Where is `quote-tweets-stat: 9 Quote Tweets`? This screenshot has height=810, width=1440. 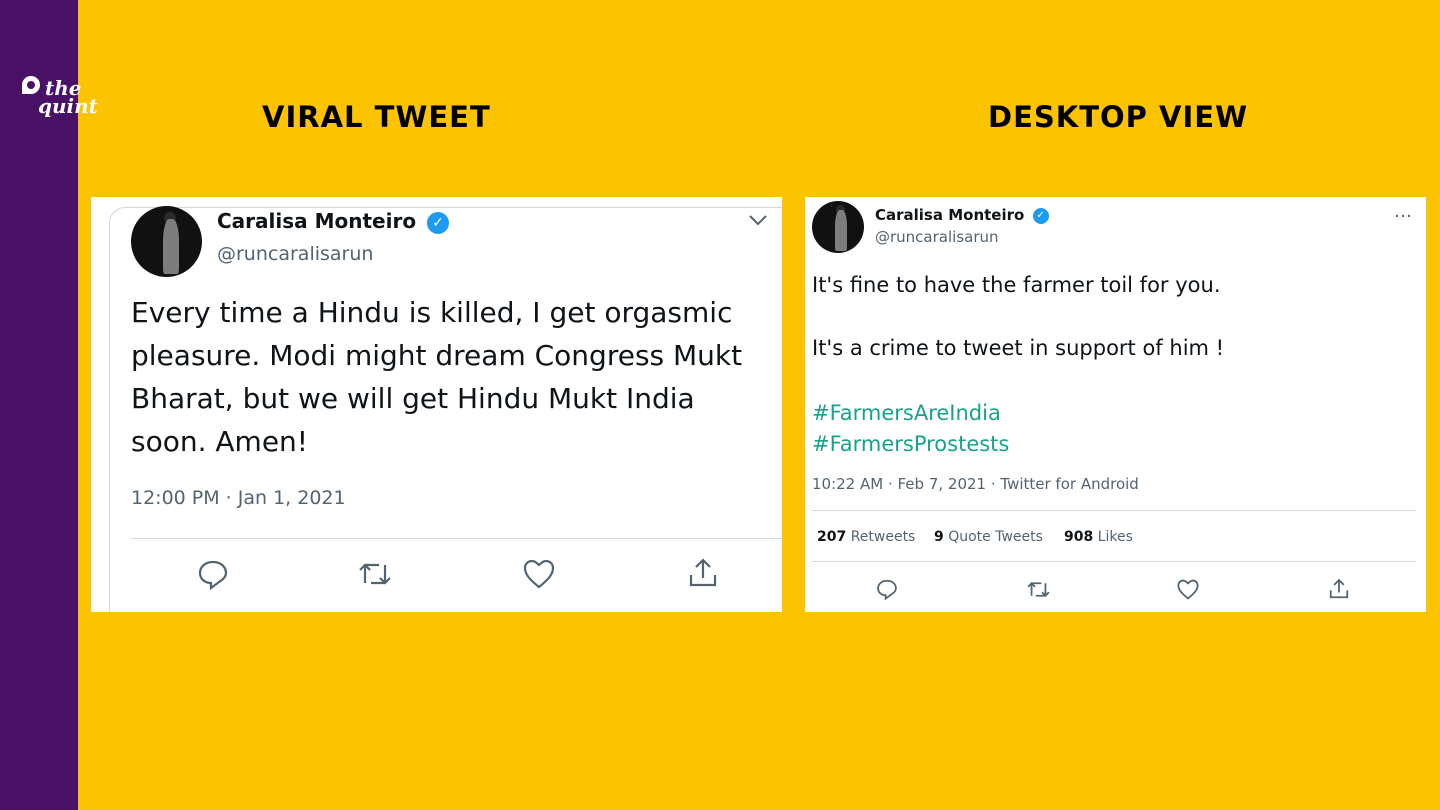
quote-tweets-stat: 9 Quote Tweets is located at coordinates (988, 537).